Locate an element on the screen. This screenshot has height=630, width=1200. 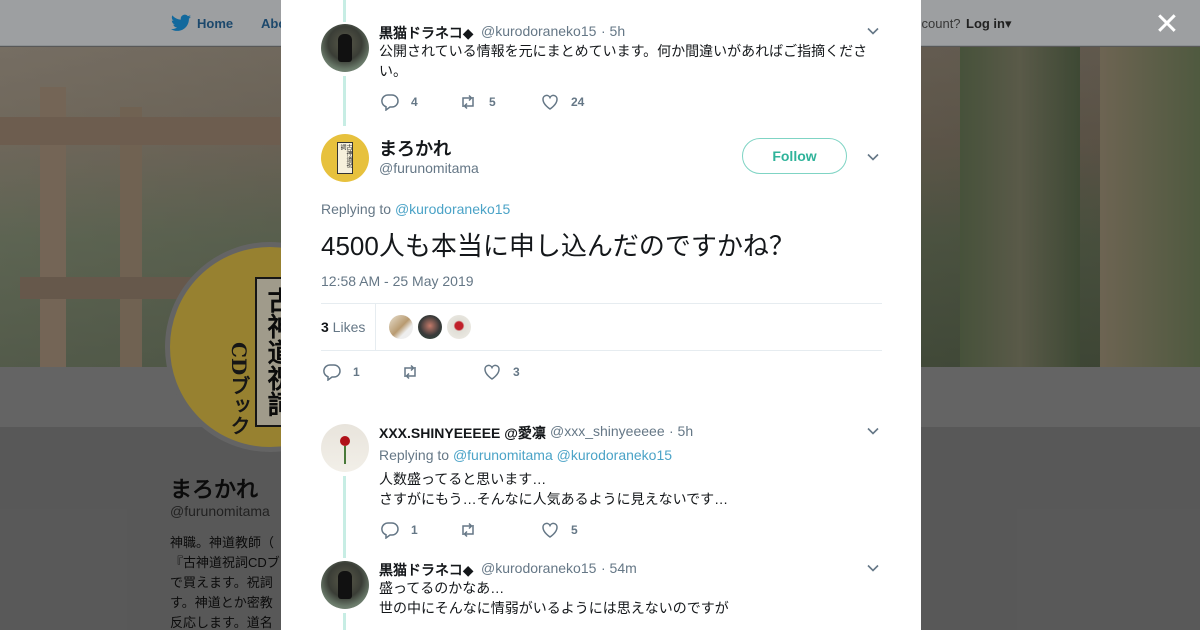
tweet-text-line: 世の中にそんなに情弱がいるようには思えないのですが is located at coordinates (554, 608).